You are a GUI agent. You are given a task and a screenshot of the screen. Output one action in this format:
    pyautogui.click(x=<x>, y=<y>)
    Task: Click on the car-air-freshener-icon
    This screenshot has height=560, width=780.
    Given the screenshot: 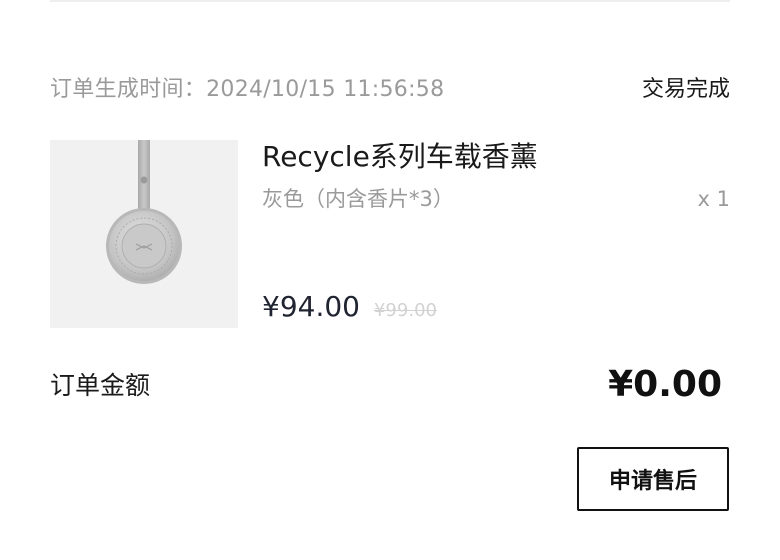 What is the action you would take?
    pyautogui.click(x=144, y=212)
    